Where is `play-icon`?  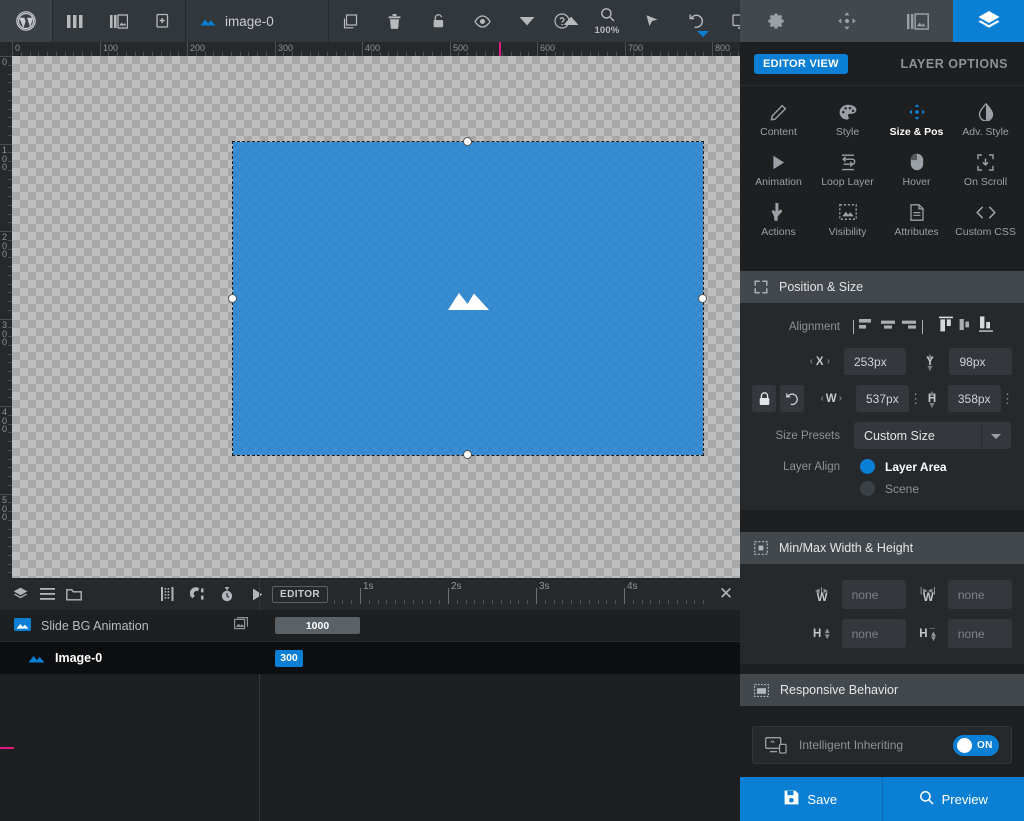
play-icon is located at coordinates (257, 594).